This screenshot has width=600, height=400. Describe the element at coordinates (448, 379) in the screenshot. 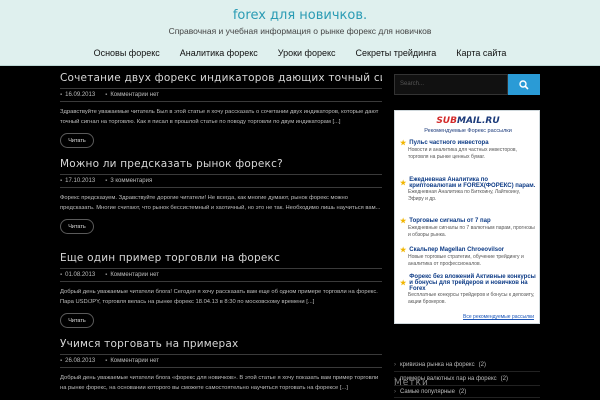

I see `tag-label: примеры валютных пар на форекс` at that location.